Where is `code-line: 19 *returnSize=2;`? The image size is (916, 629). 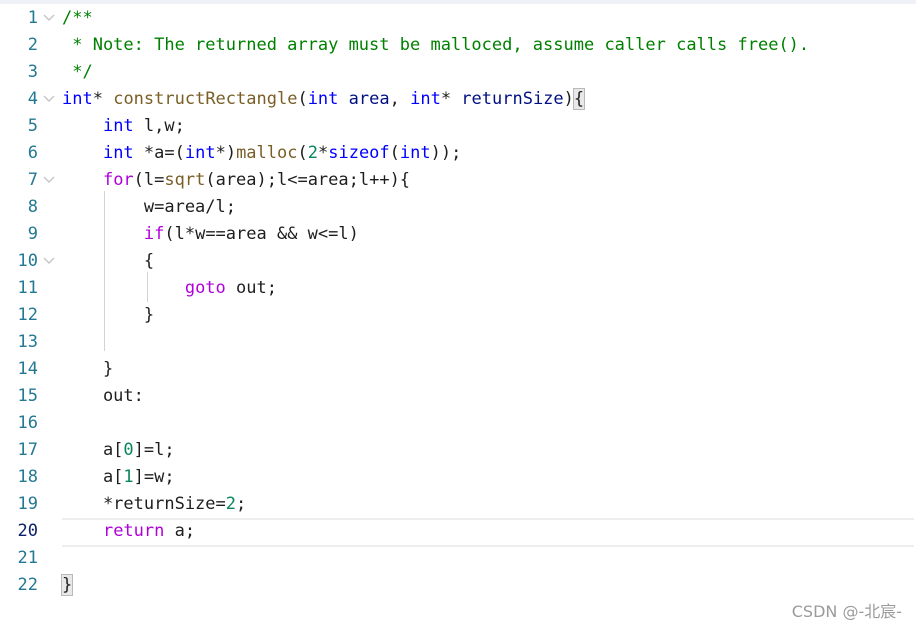 code-line: 19 *returnSize=2; is located at coordinates (458, 504).